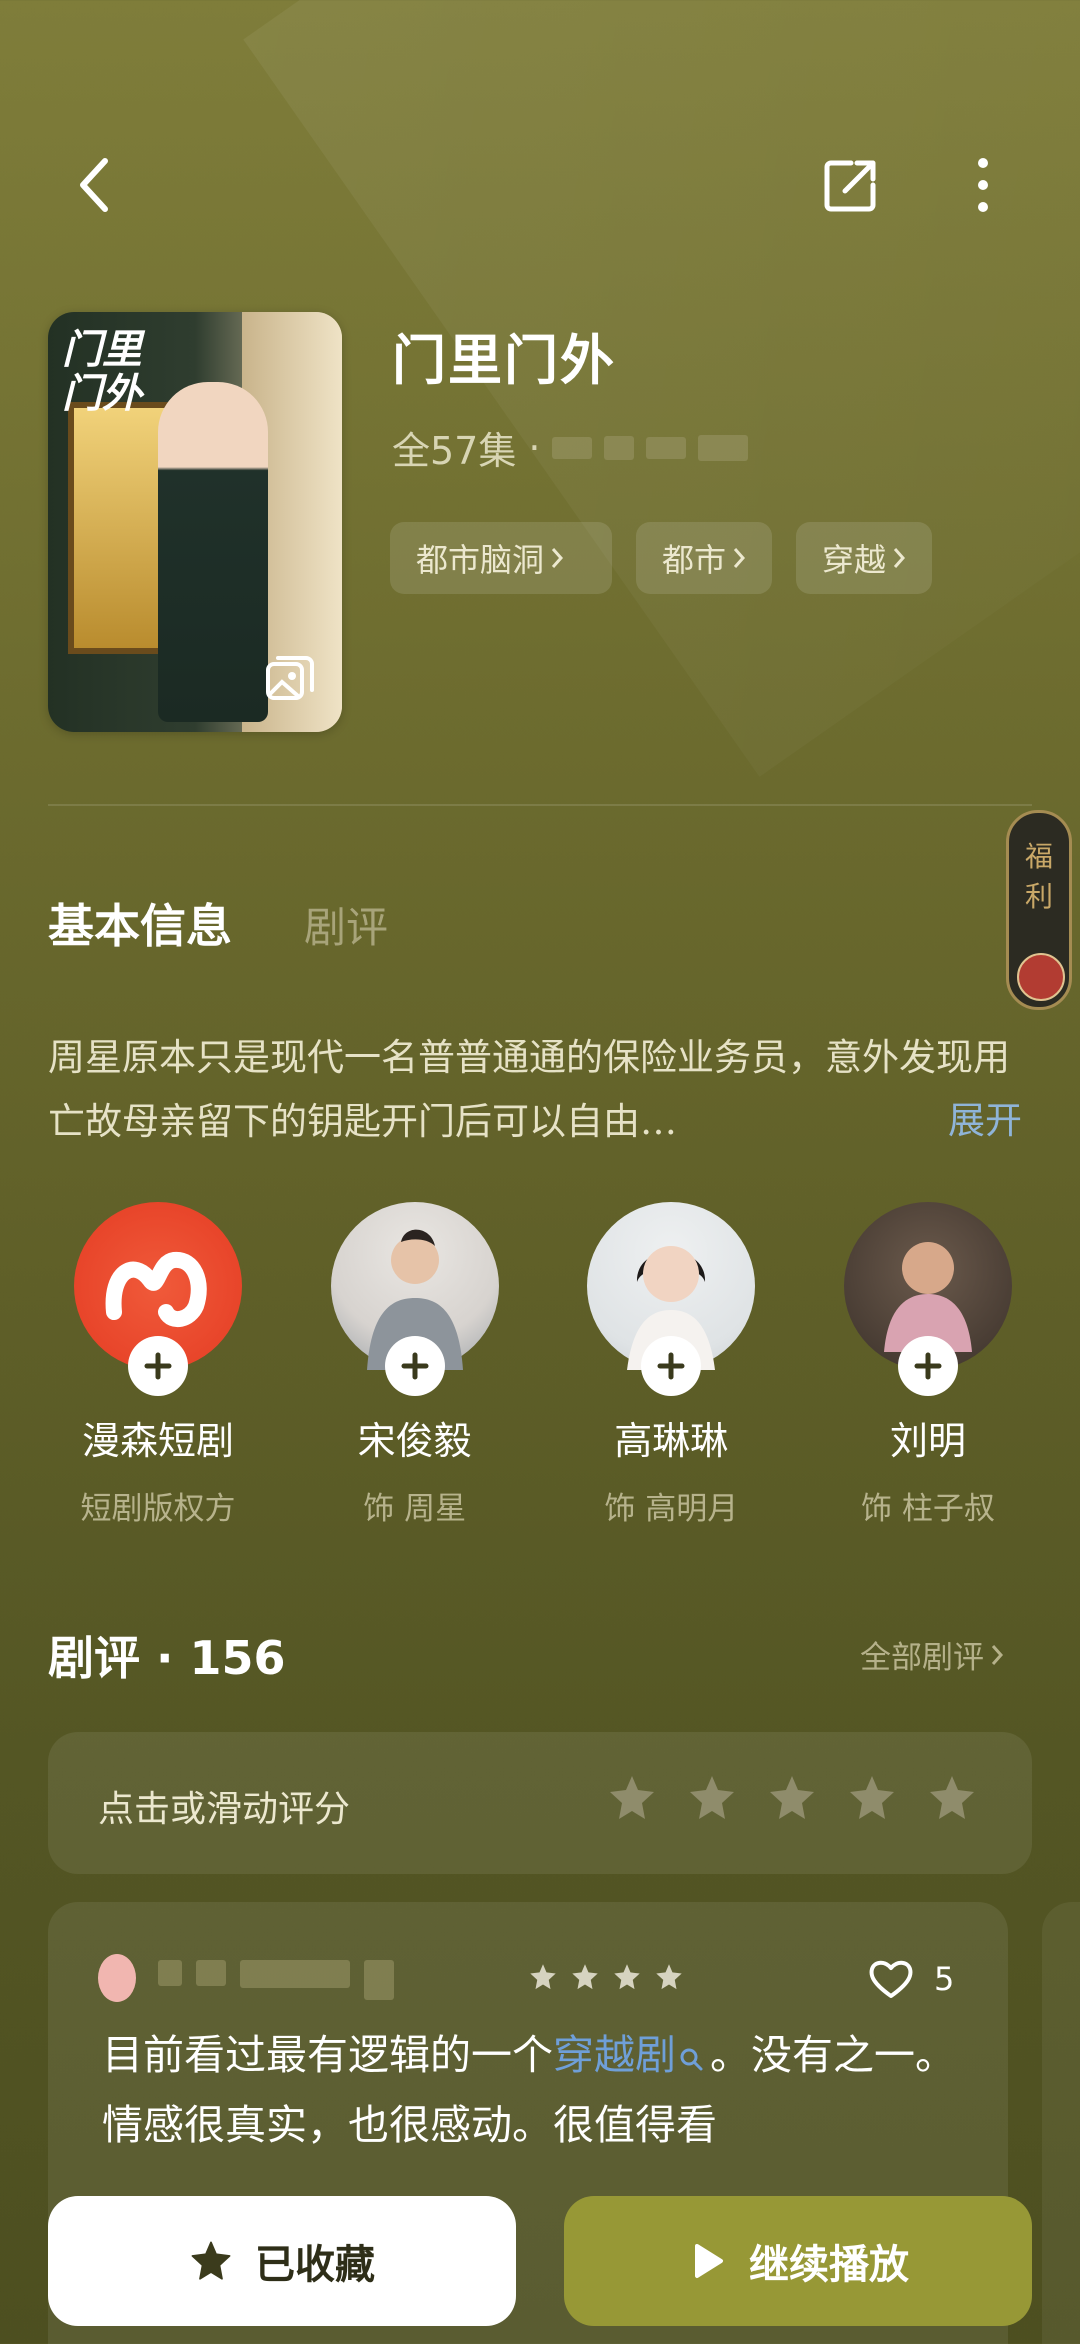  Describe the element at coordinates (691, 2059) in the screenshot. I see `search-icon` at that location.